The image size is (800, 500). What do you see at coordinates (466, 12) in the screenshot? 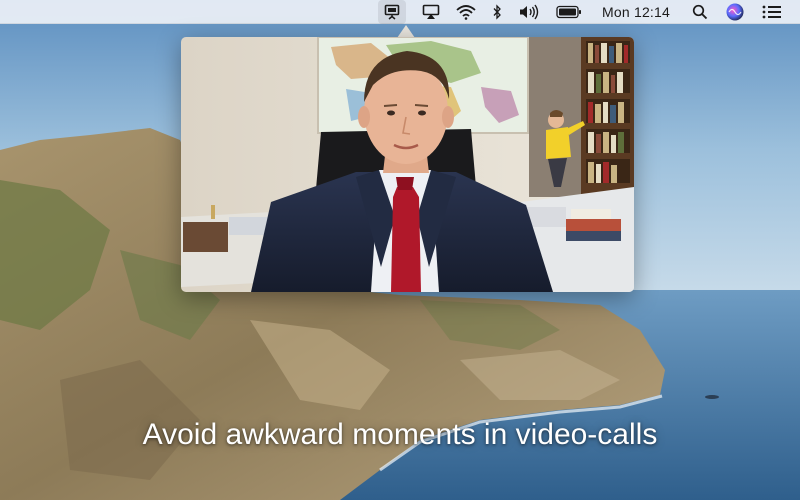
I see `wifi-icon` at bounding box center [466, 12].